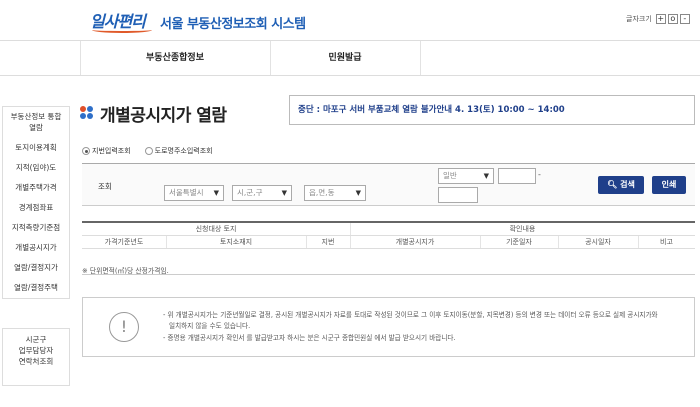 The image size is (700, 407). What do you see at coordinates (210, 326) in the screenshot?
I see `info-text: 일치하지 않을 수도 있습니다.` at bounding box center [210, 326].